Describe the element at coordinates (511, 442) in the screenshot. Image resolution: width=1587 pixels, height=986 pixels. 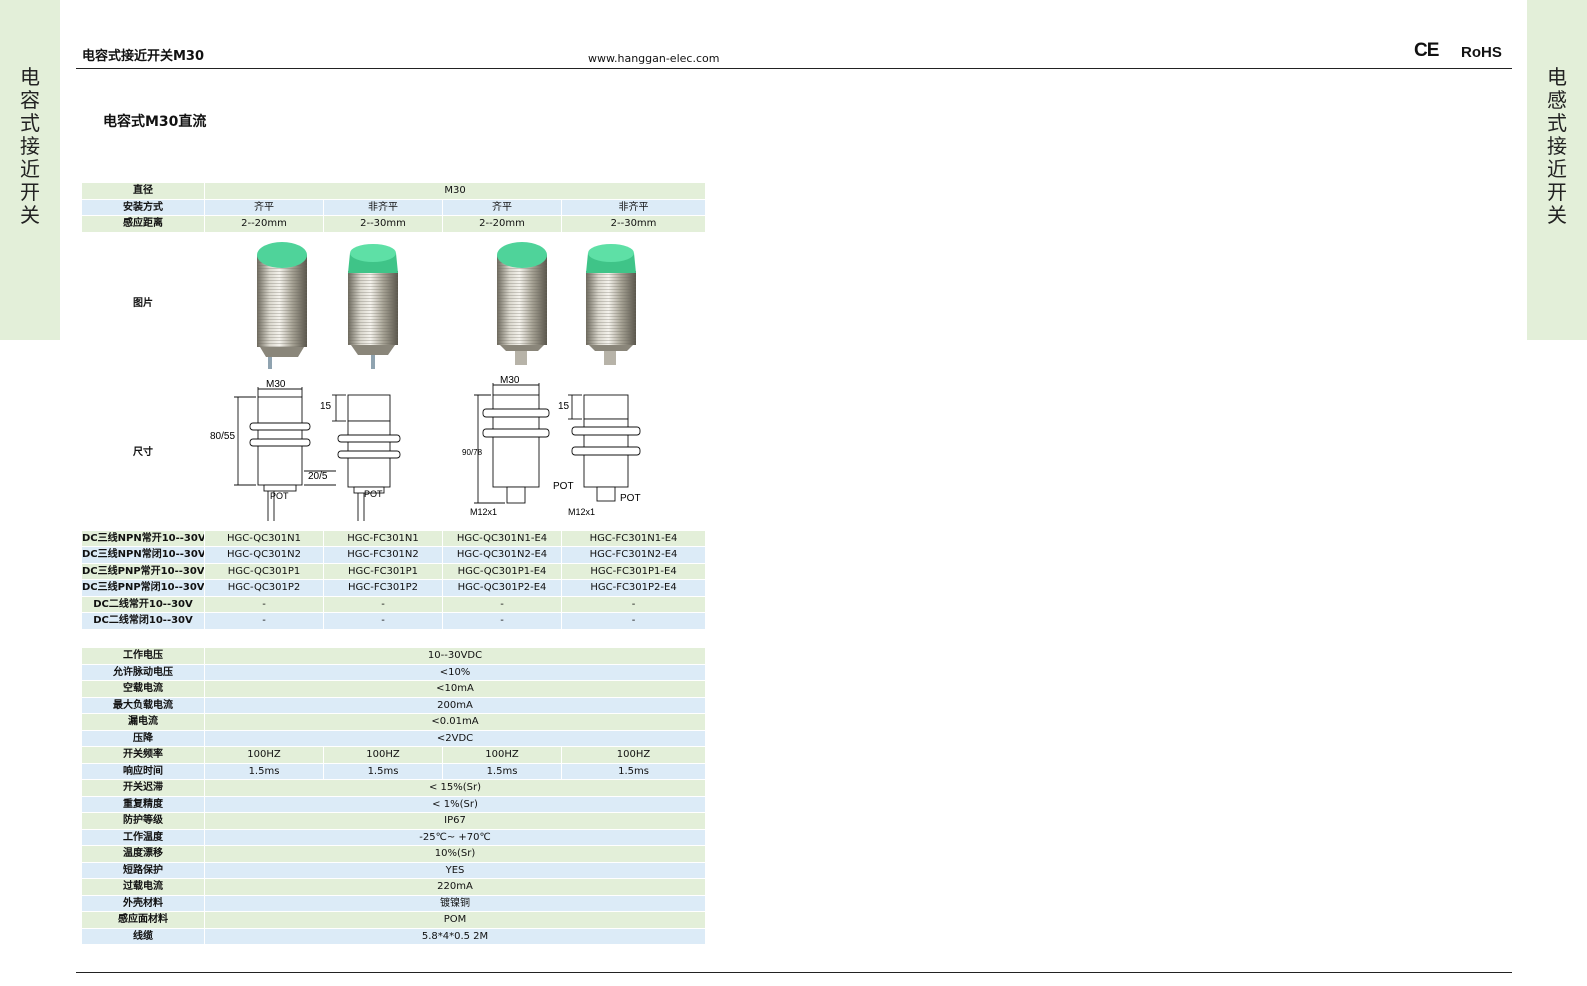
I see `drawing-flush-connector` at that location.